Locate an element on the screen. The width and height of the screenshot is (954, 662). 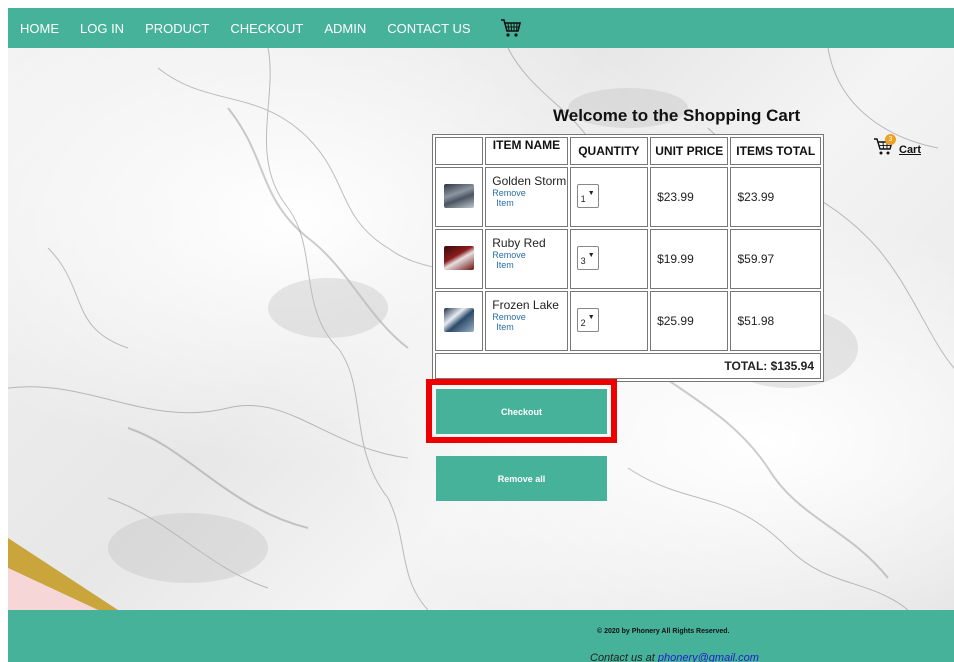
side-cart-link: 3 Cart is located at coordinates (897, 145).